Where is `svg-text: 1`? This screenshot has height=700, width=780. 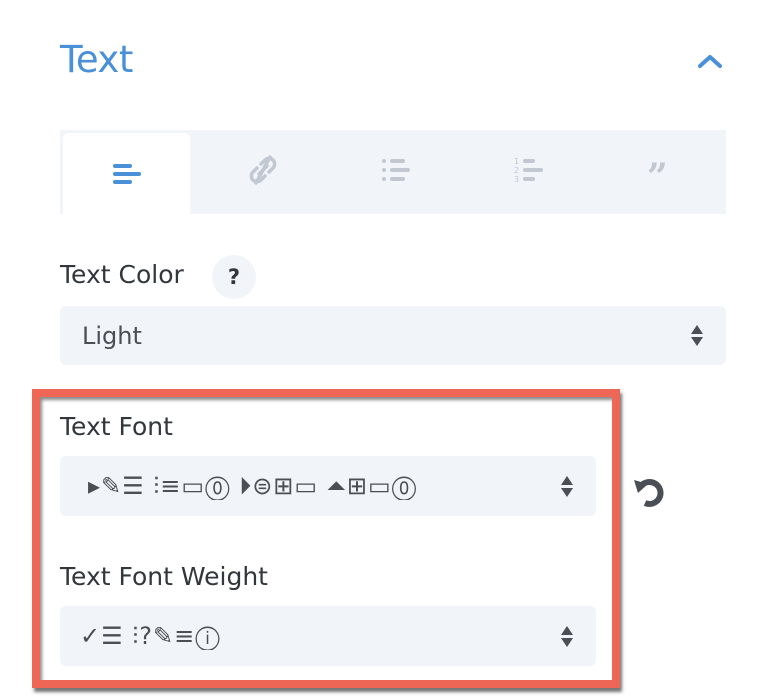
svg-text: 1 is located at coordinates (516, 161).